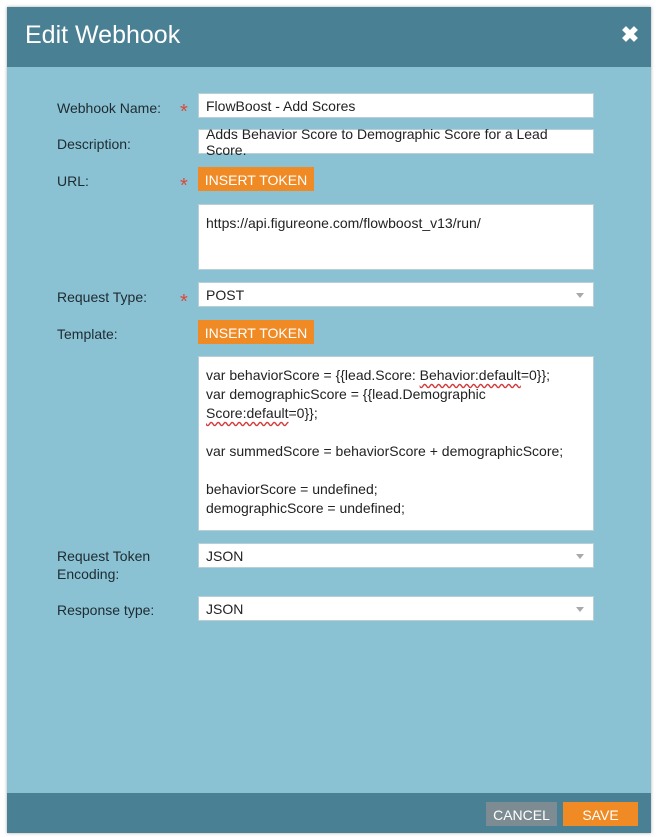  What do you see at coordinates (262, 413) in the screenshot?
I see `template-line: Score:default=0}};` at bounding box center [262, 413].